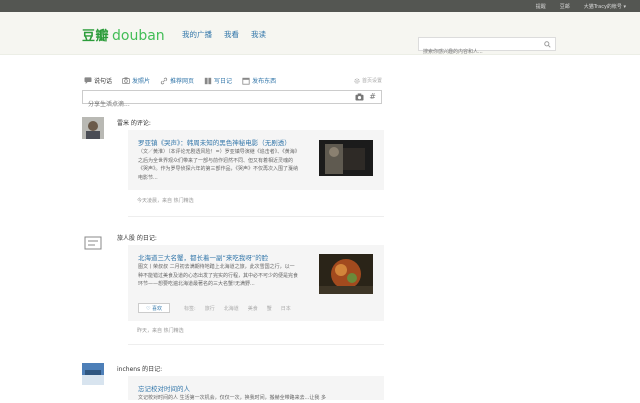  What do you see at coordinates (357, 80) in the screenshot?
I see `gear-icon` at bounding box center [357, 80].